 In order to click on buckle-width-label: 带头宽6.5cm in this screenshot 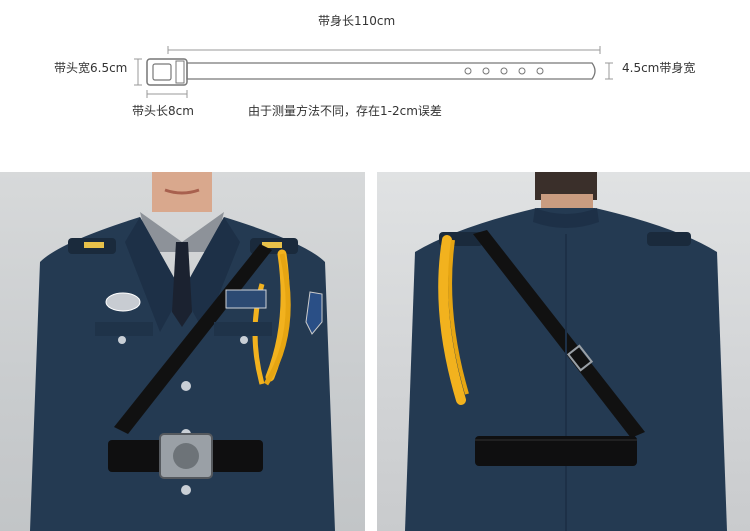, I will do `click(91, 68)`.